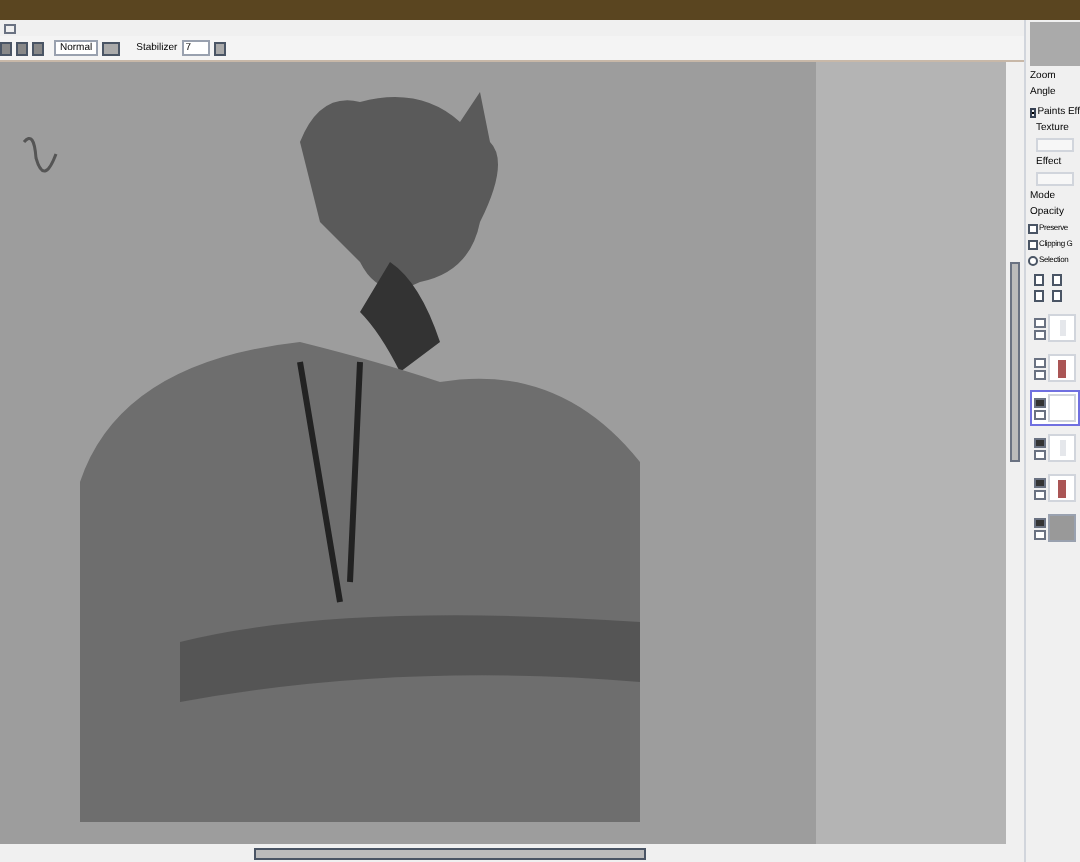  Describe the element at coordinates (10, 28) in the screenshot. I see `window-icon` at that location.